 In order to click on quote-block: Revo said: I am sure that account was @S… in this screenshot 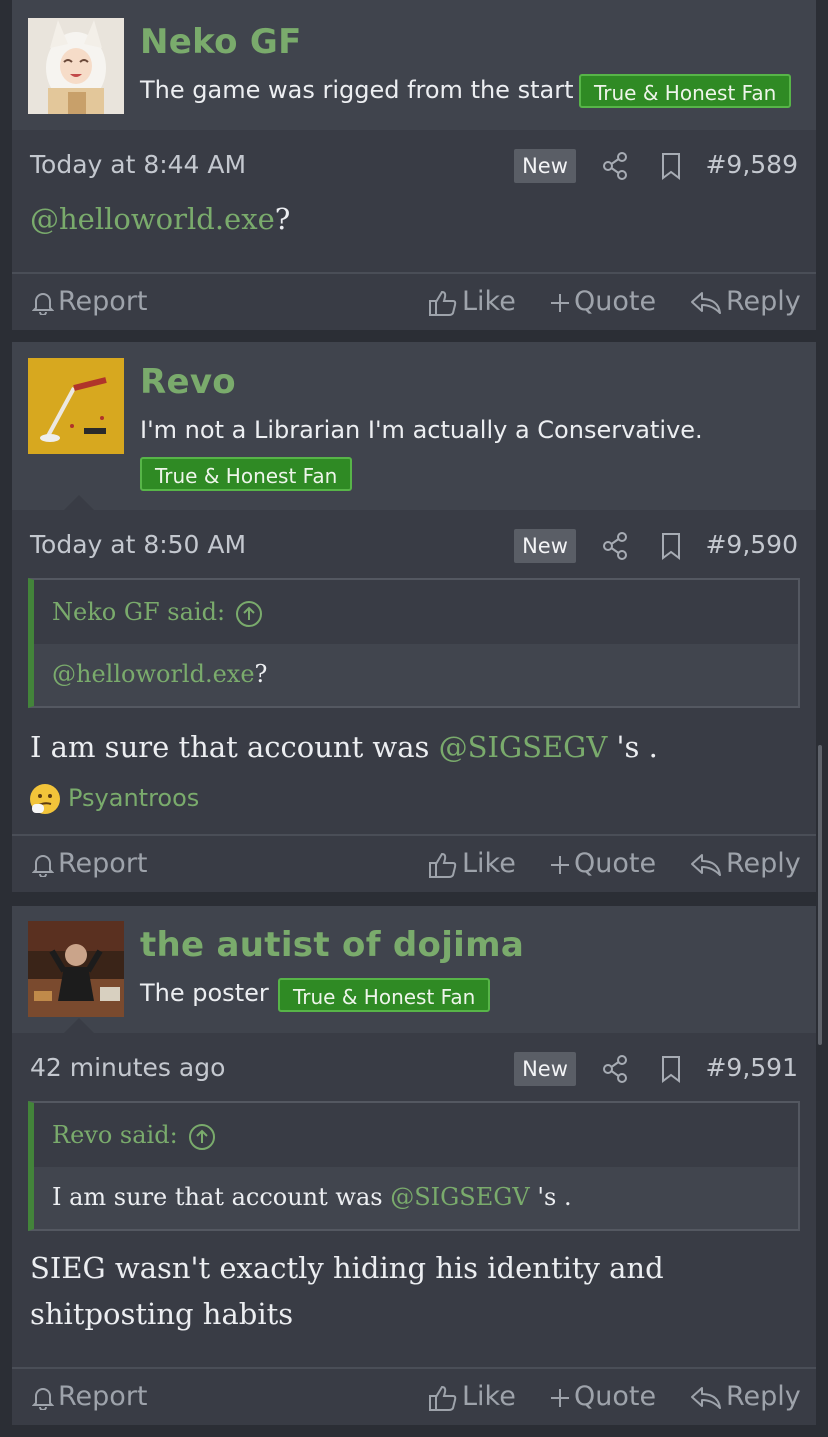, I will do `click(414, 1166)`.